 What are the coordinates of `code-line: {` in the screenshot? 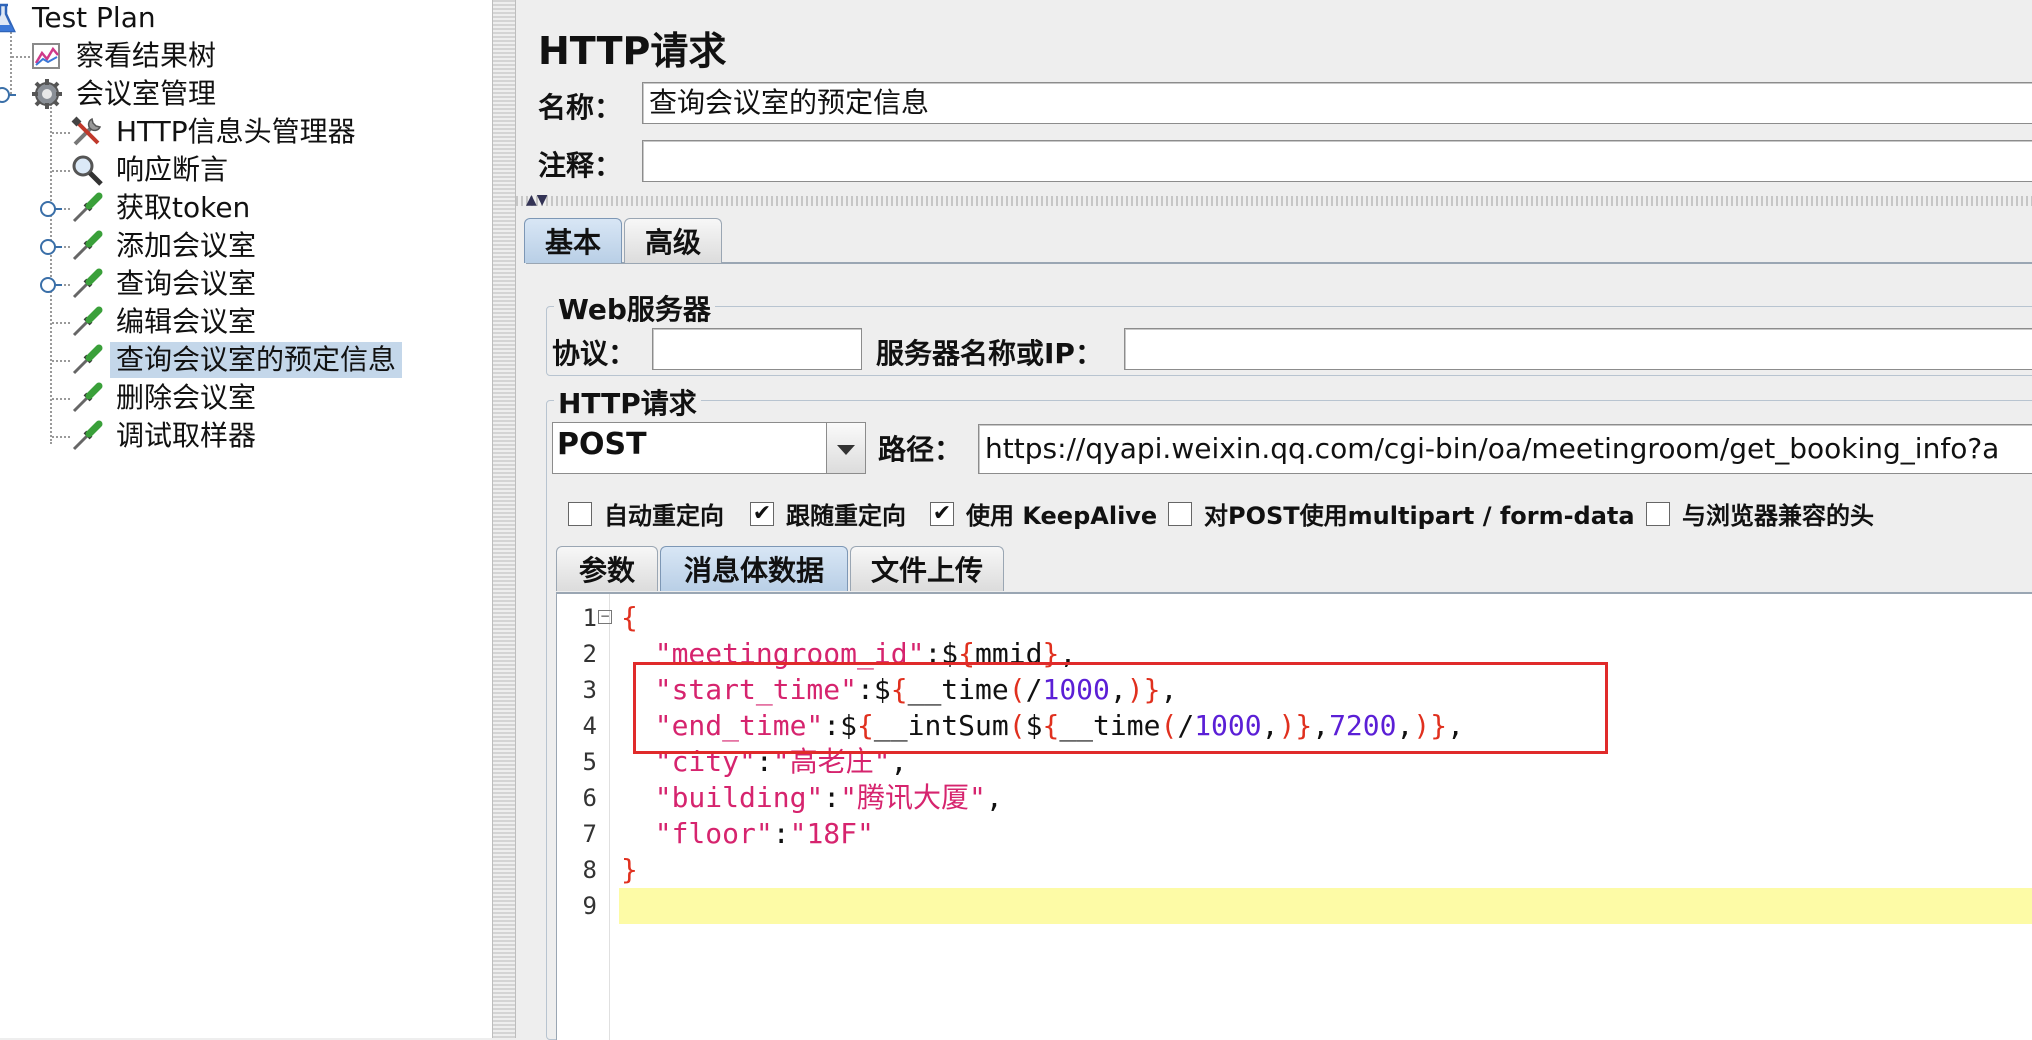 It's located at (629, 618).